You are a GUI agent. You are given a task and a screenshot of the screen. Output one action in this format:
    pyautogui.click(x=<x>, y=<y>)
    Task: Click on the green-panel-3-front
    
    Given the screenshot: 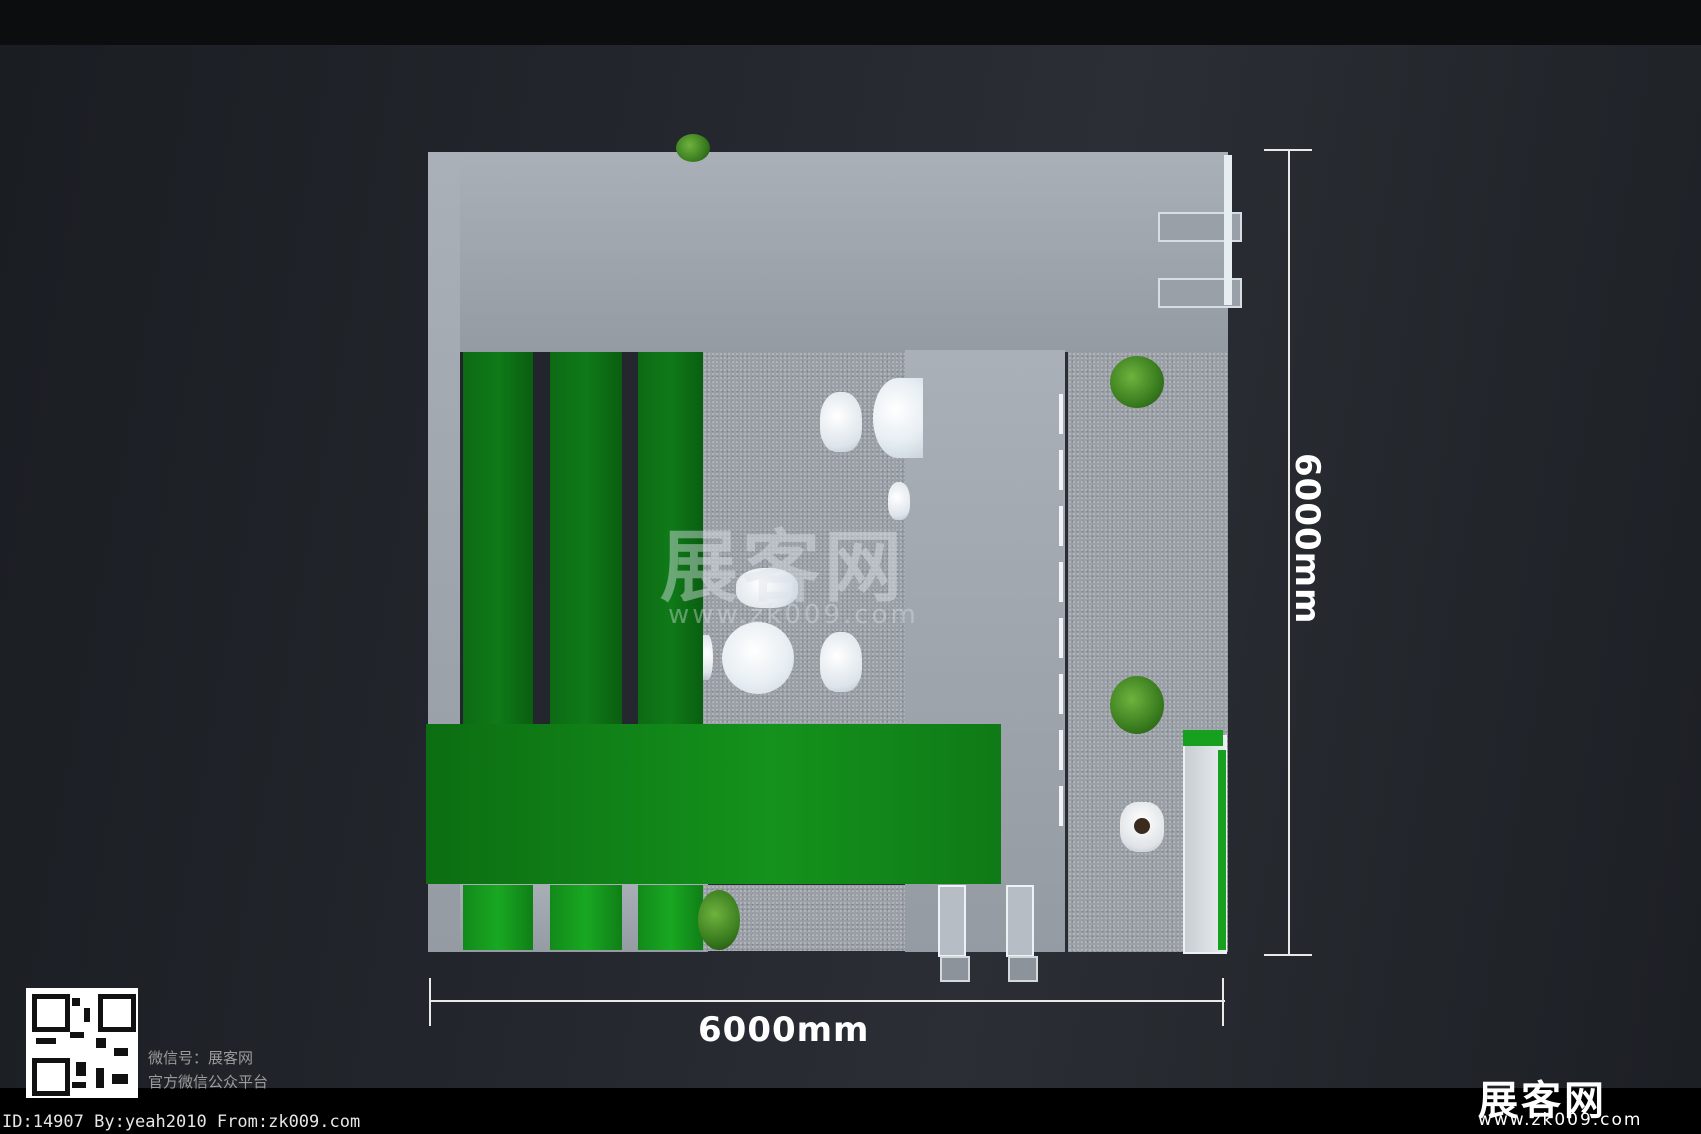 What is the action you would take?
    pyautogui.click(x=670, y=917)
    